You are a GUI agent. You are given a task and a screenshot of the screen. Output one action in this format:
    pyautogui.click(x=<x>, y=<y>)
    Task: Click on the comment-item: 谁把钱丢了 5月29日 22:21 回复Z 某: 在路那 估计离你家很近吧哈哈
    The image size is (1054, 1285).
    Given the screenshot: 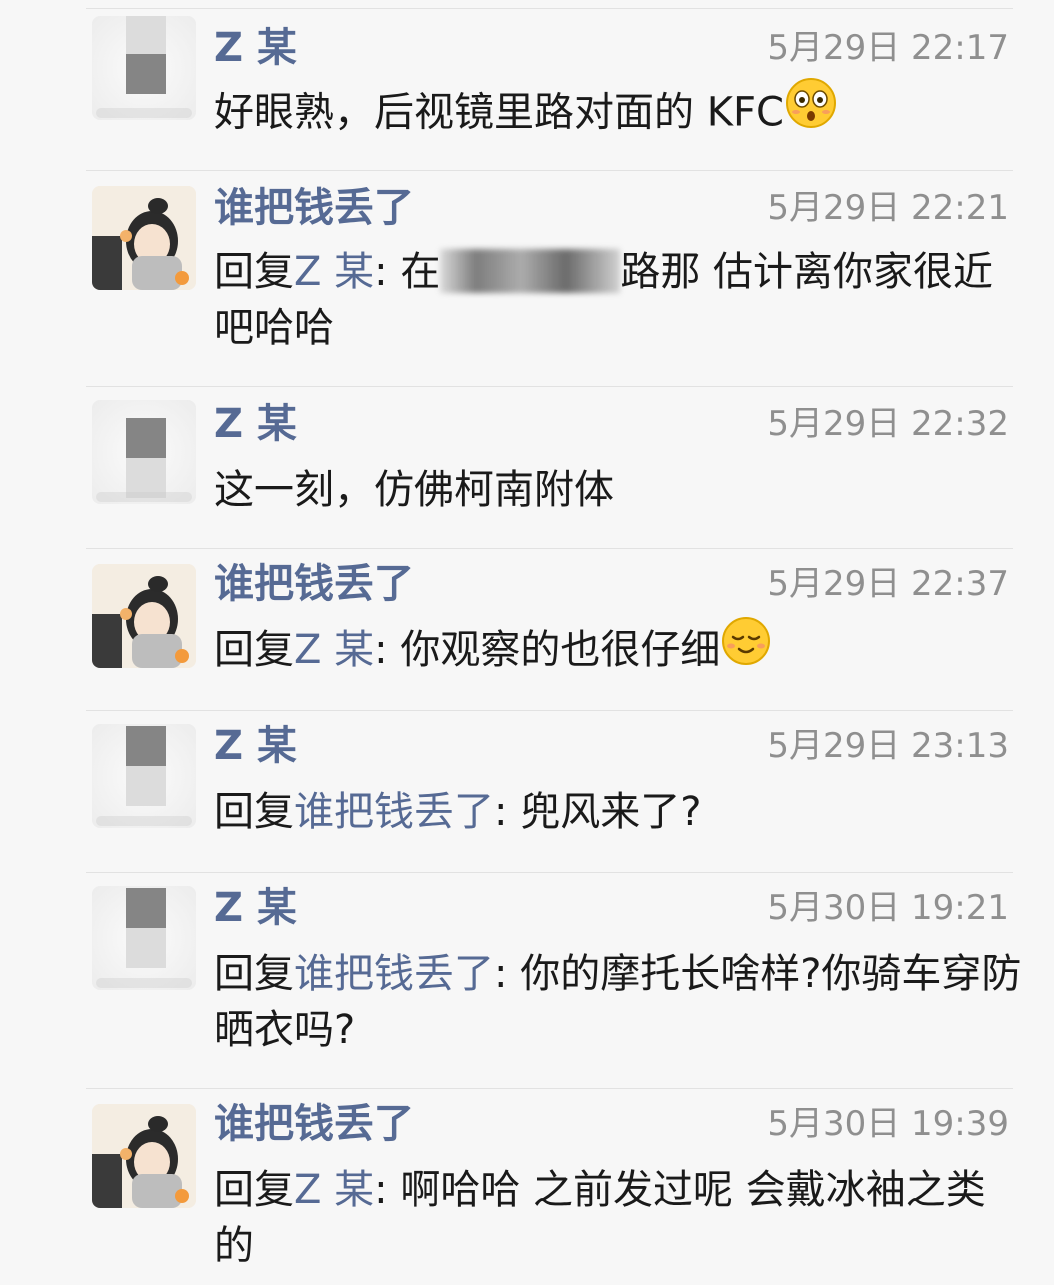 What is the action you would take?
    pyautogui.click(x=549, y=278)
    